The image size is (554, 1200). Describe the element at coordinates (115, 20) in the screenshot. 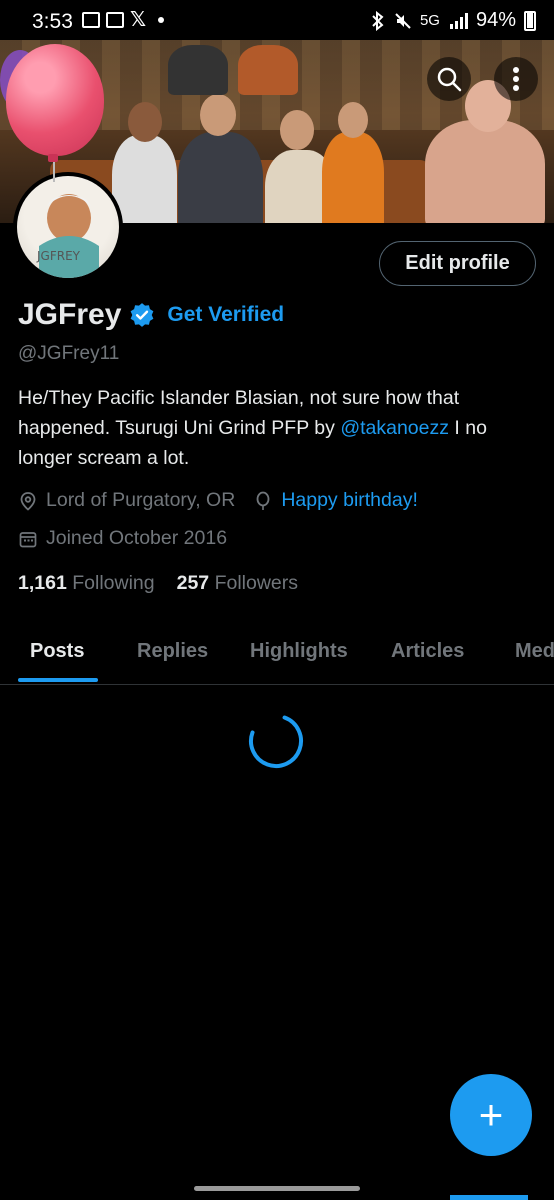

I see `card-notification-icon` at that location.